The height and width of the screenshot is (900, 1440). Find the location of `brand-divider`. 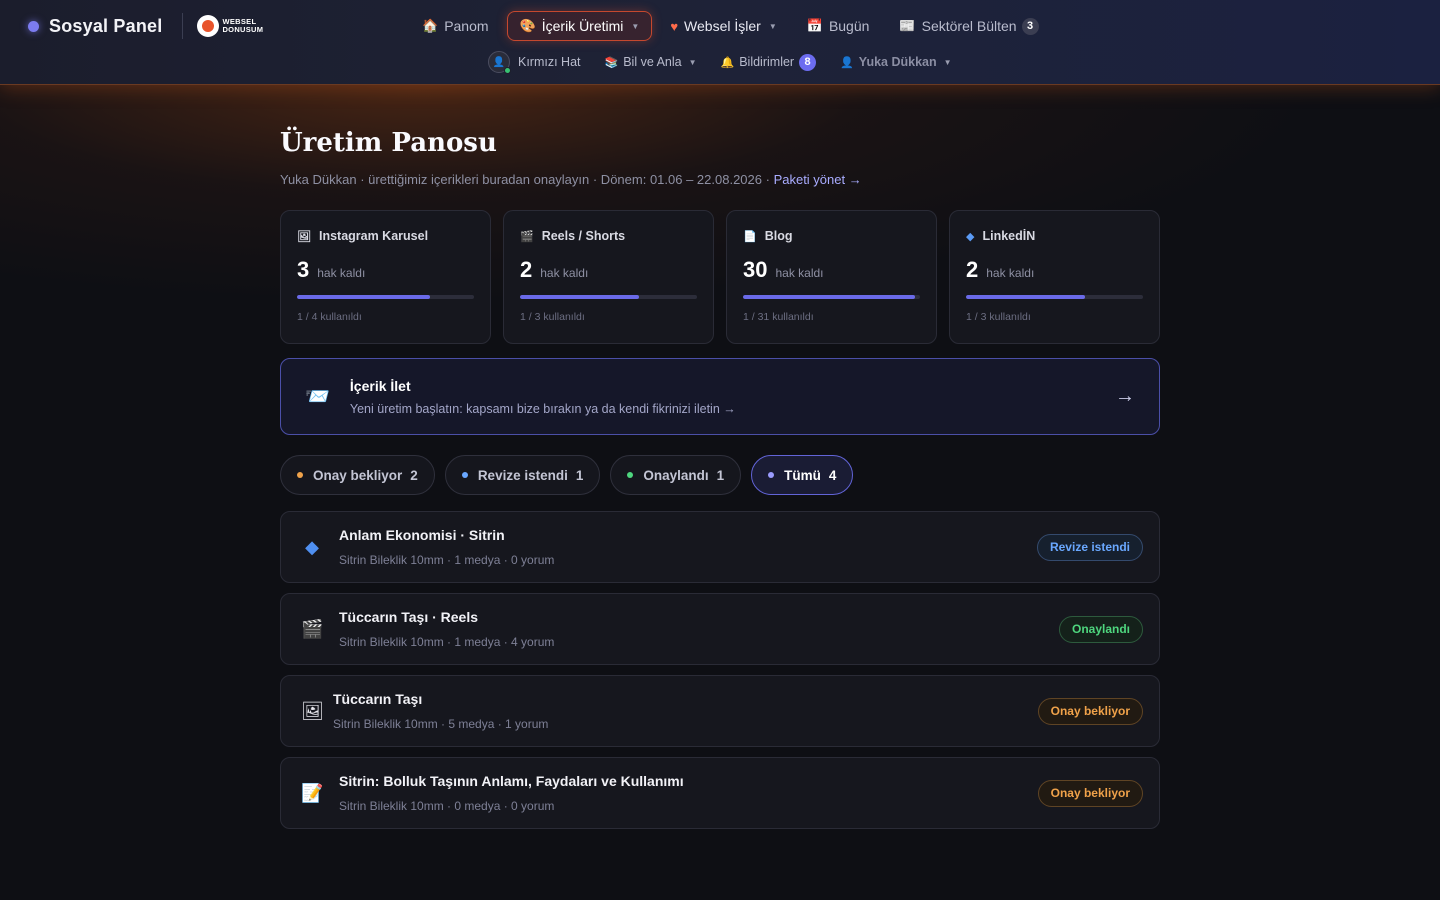

brand-divider is located at coordinates (183, 26).